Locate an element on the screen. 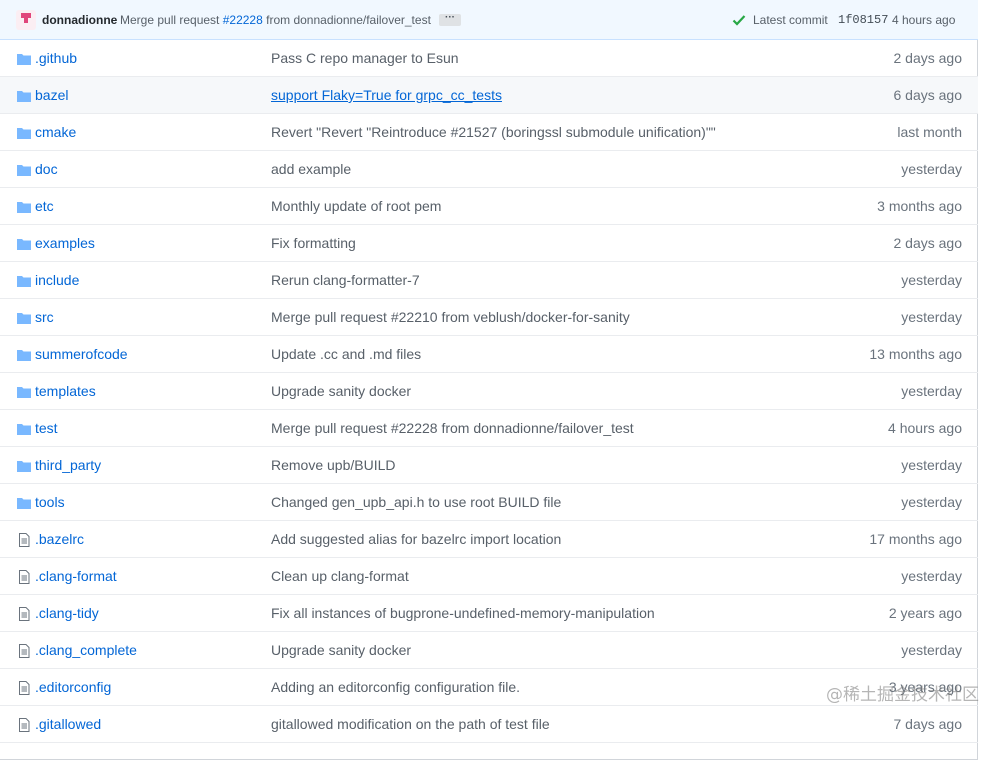 The image size is (1007, 760). watermark: @稀土掘金技术社区 is located at coordinates (902, 695).